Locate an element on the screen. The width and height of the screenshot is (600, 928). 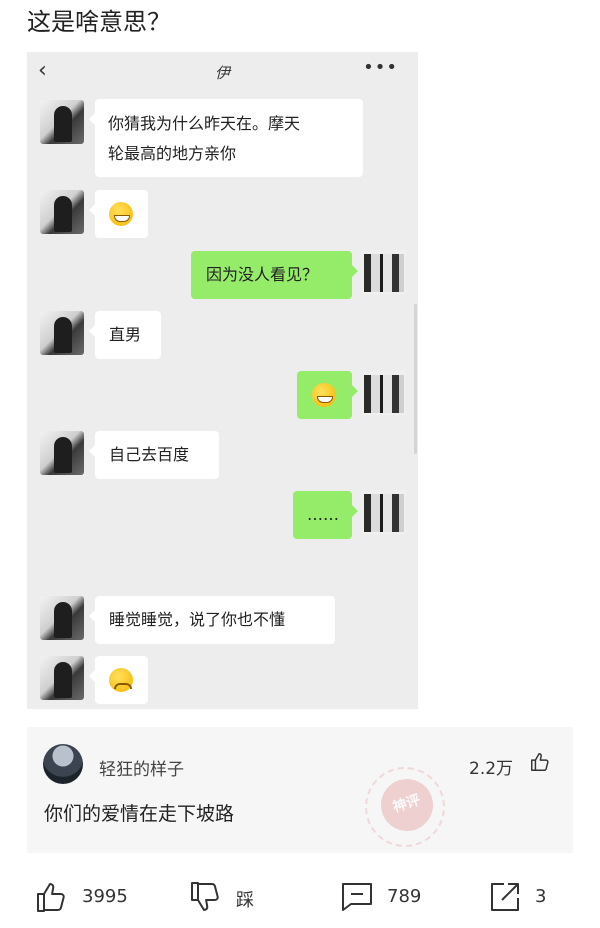
message-line: 你猜我为什么昨天在。摩天 is located at coordinates (204, 123).